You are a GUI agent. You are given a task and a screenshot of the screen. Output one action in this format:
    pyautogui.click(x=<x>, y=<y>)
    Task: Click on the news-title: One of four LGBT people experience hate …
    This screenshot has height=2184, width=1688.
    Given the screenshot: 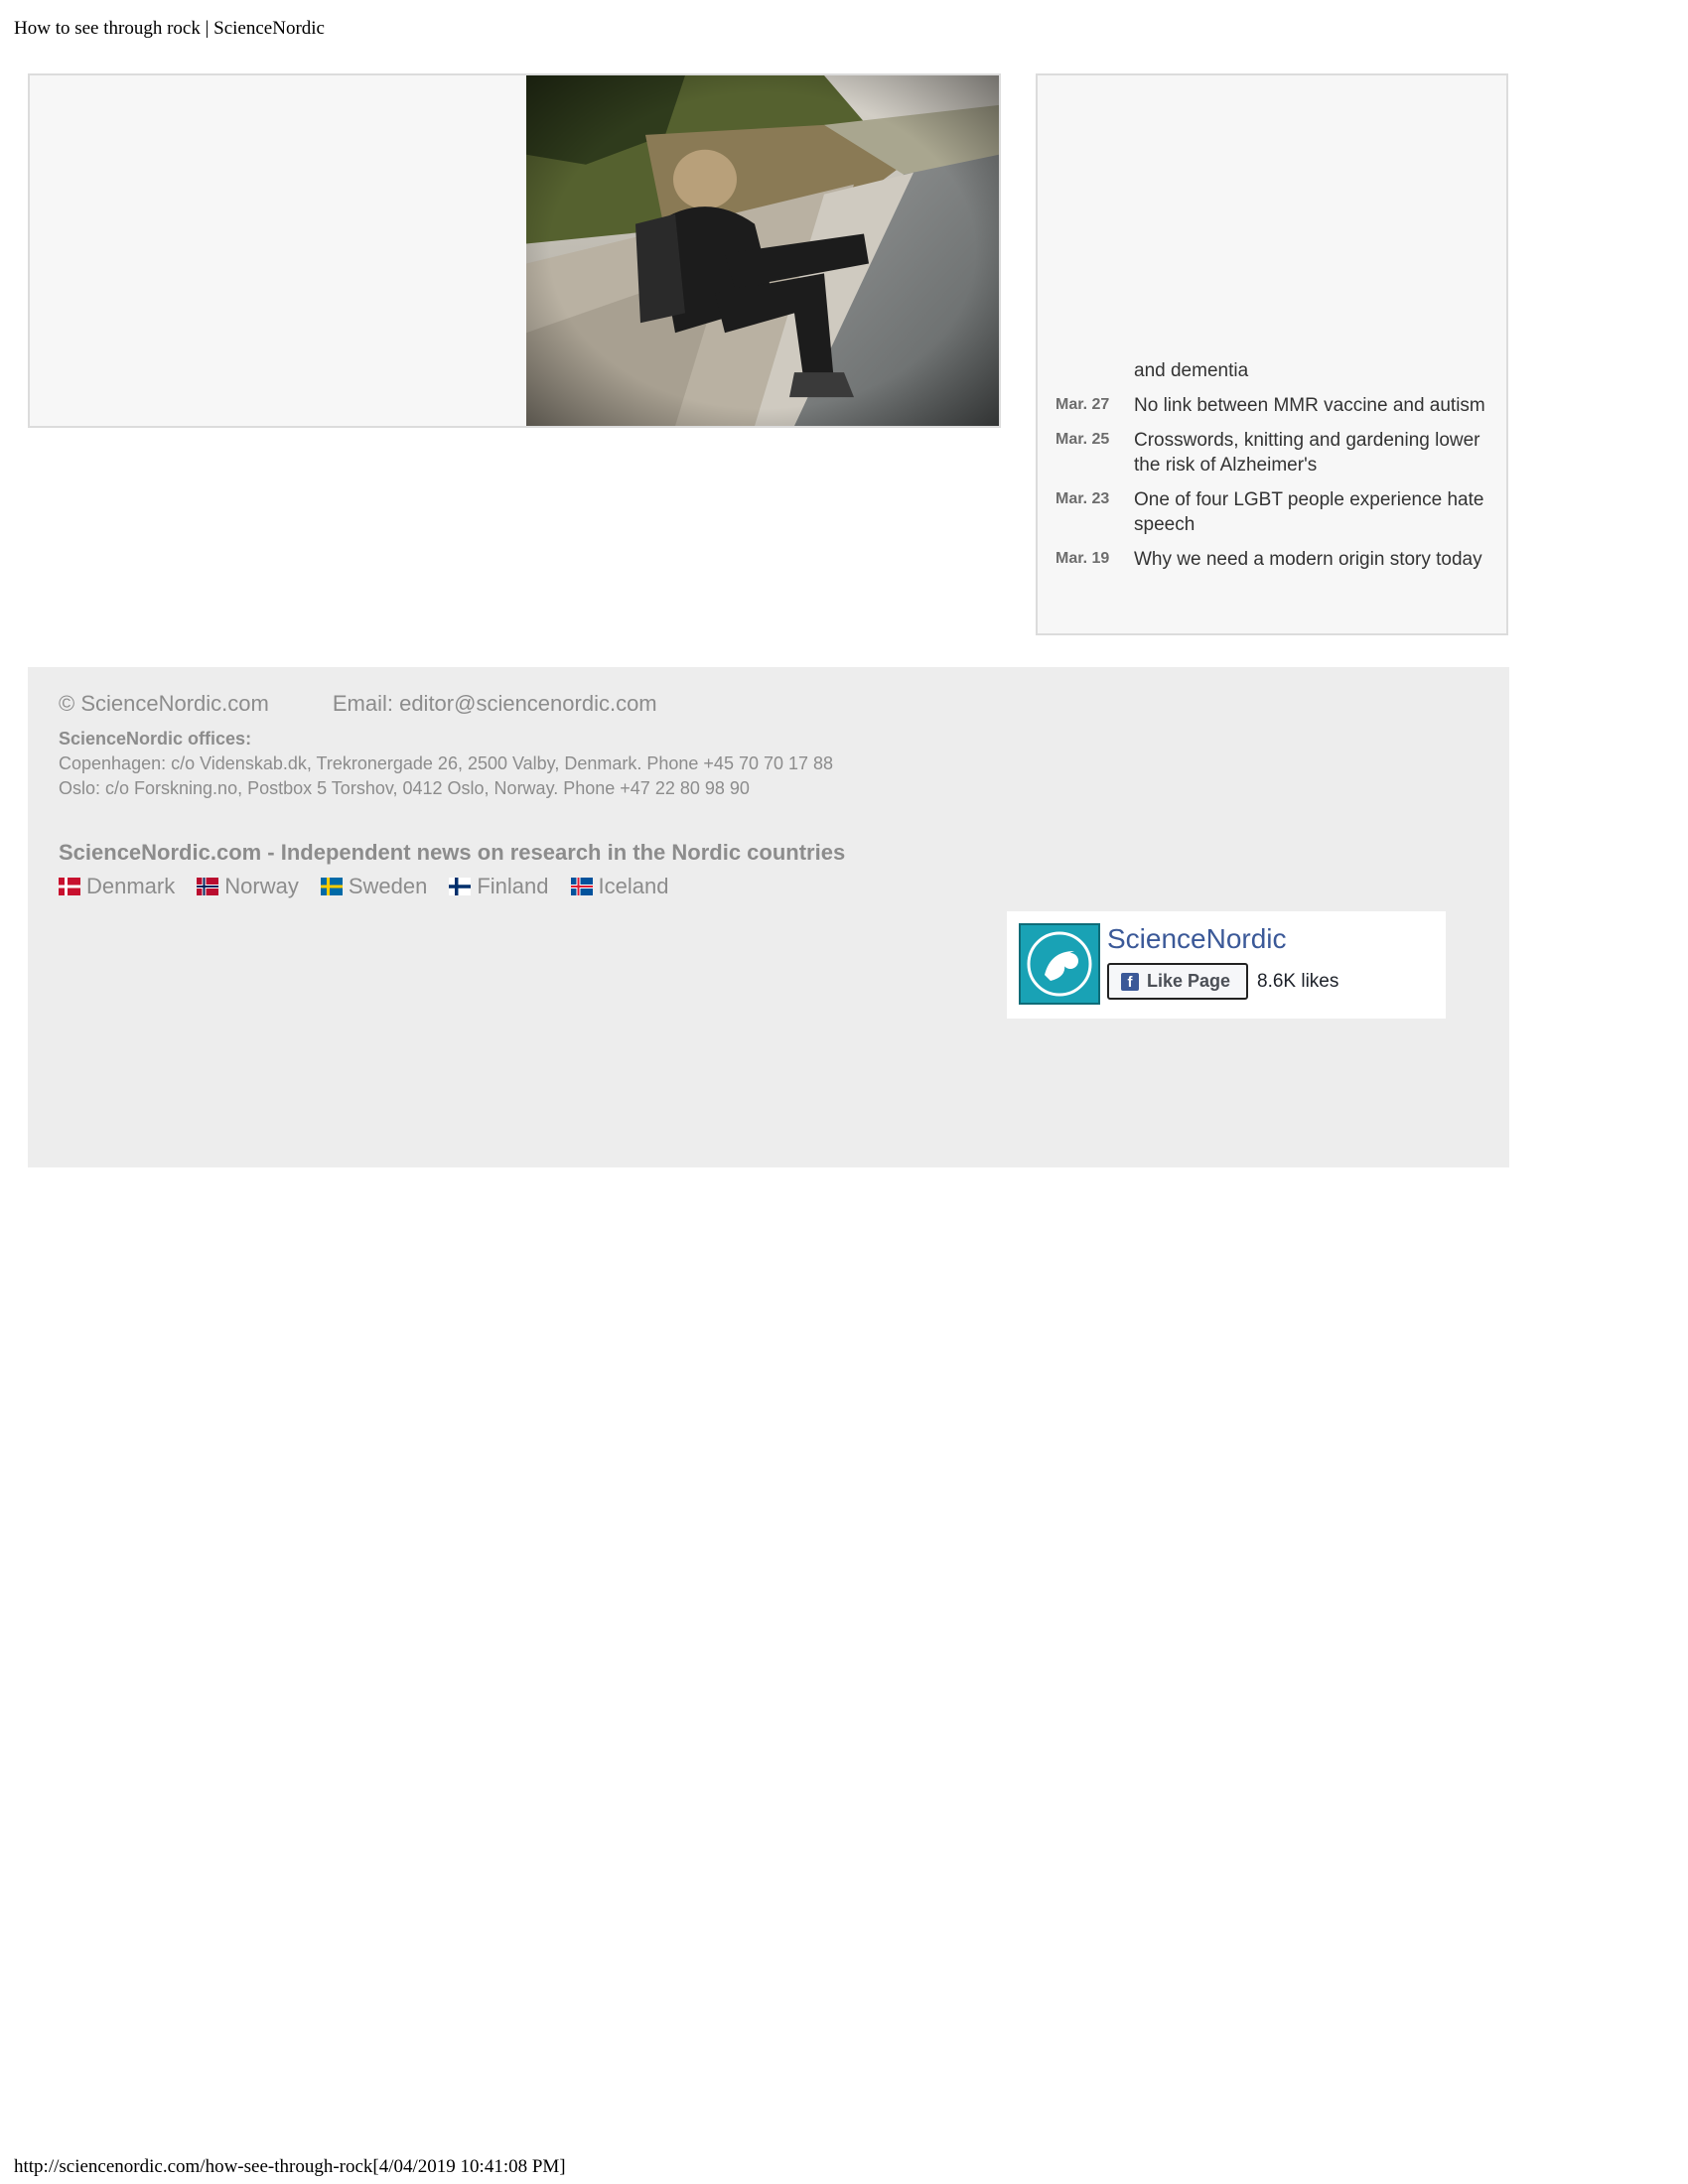 What is the action you would take?
    pyautogui.click(x=1313, y=512)
    